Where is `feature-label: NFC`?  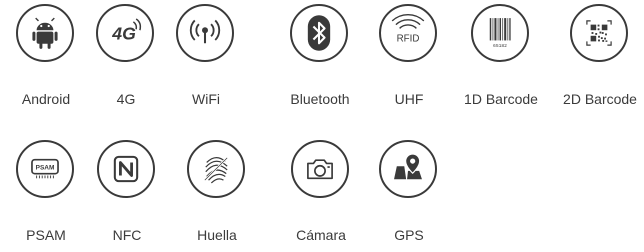 feature-label: NFC is located at coordinates (127, 235).